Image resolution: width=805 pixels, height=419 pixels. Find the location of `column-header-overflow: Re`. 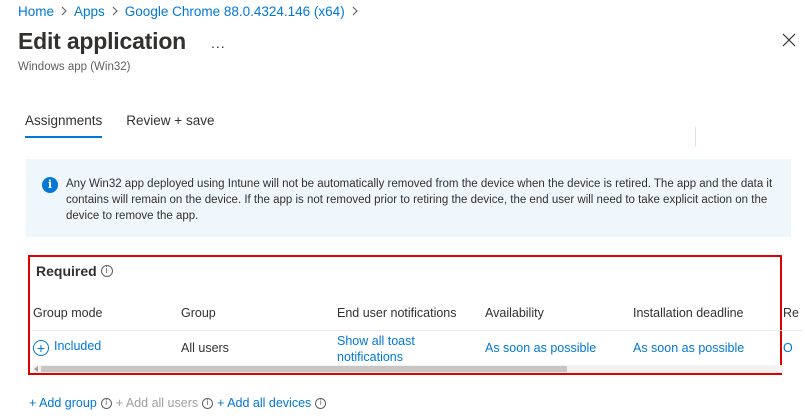

column-header-overflow: Re is located at coordinates (791, 313).